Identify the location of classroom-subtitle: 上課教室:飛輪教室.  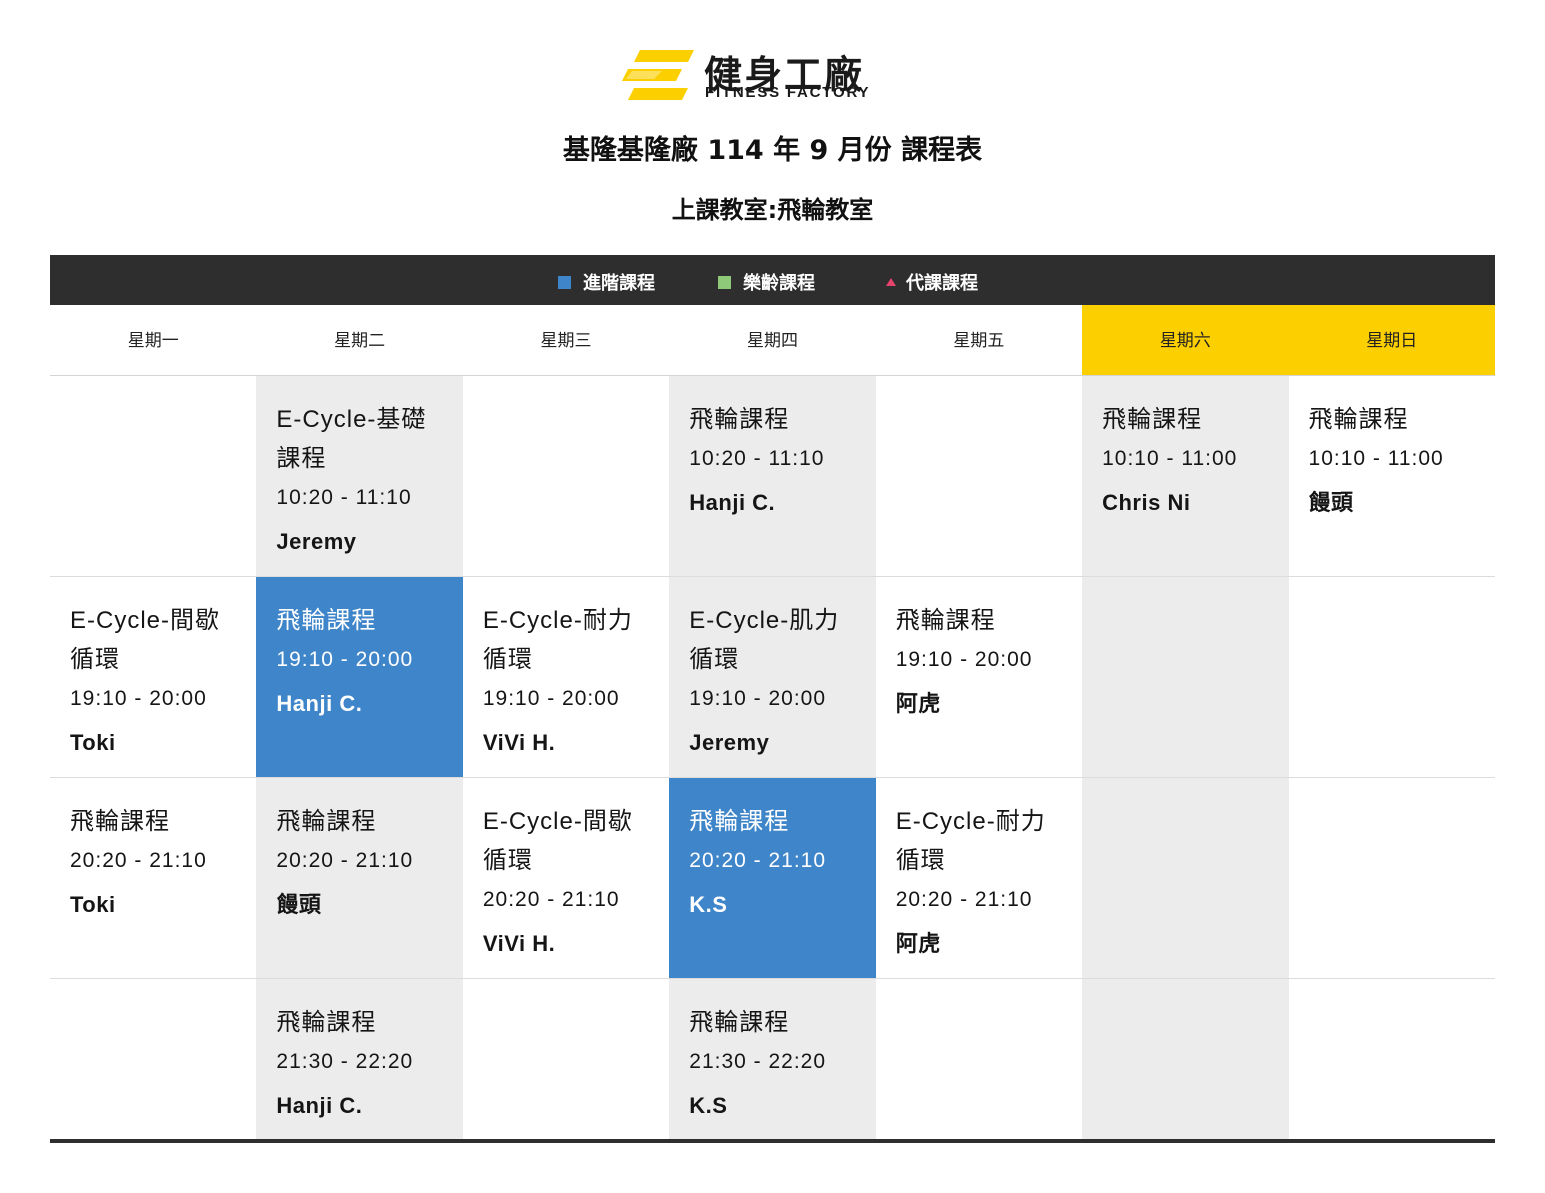
(772, 210).